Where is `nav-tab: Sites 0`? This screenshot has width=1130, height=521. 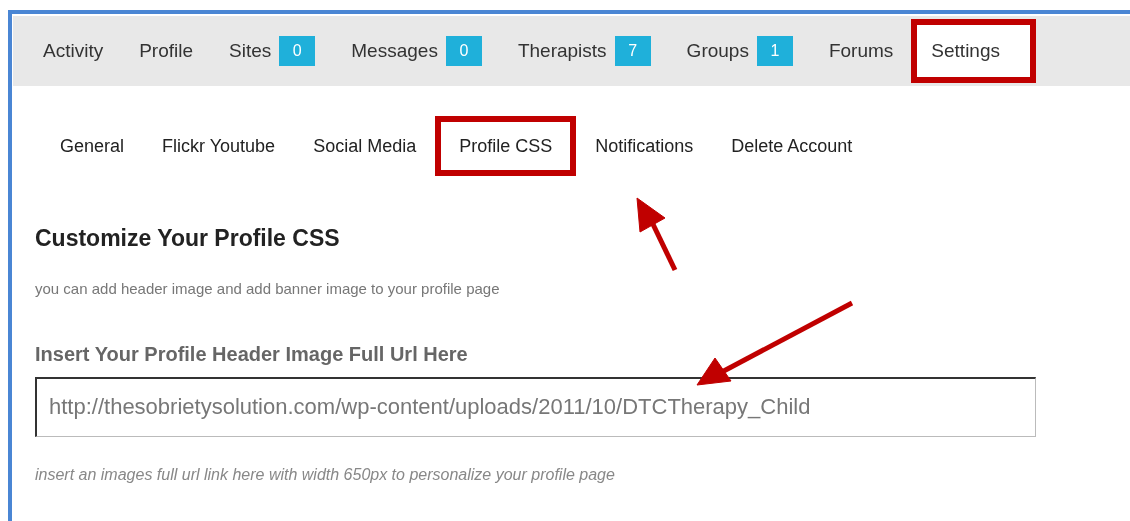 nav-tab: Sites 0 is located at coordinates (272, 51).